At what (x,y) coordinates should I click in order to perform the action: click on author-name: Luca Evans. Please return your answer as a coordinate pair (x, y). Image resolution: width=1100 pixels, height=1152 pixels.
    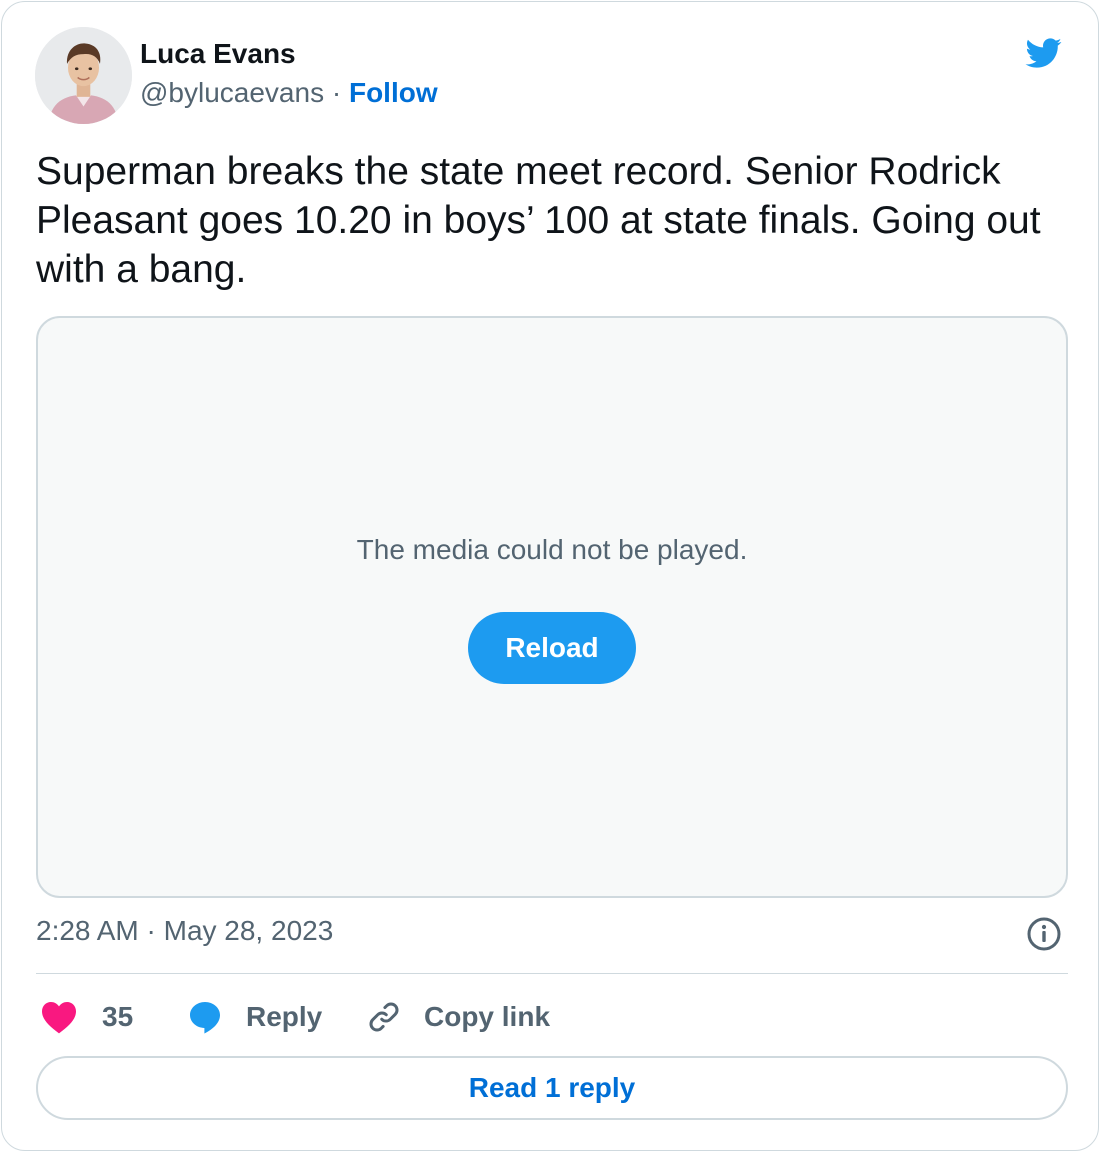
    Looking at the image, I should click on (218, 54).